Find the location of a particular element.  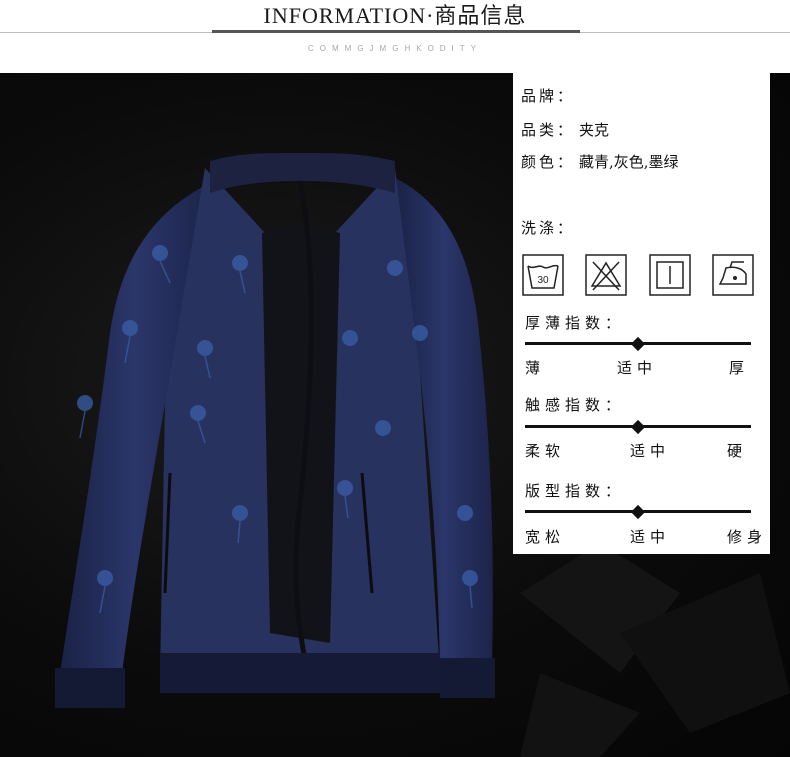

thickness-scale-left: 薄 is located at coordinates (535, 368).